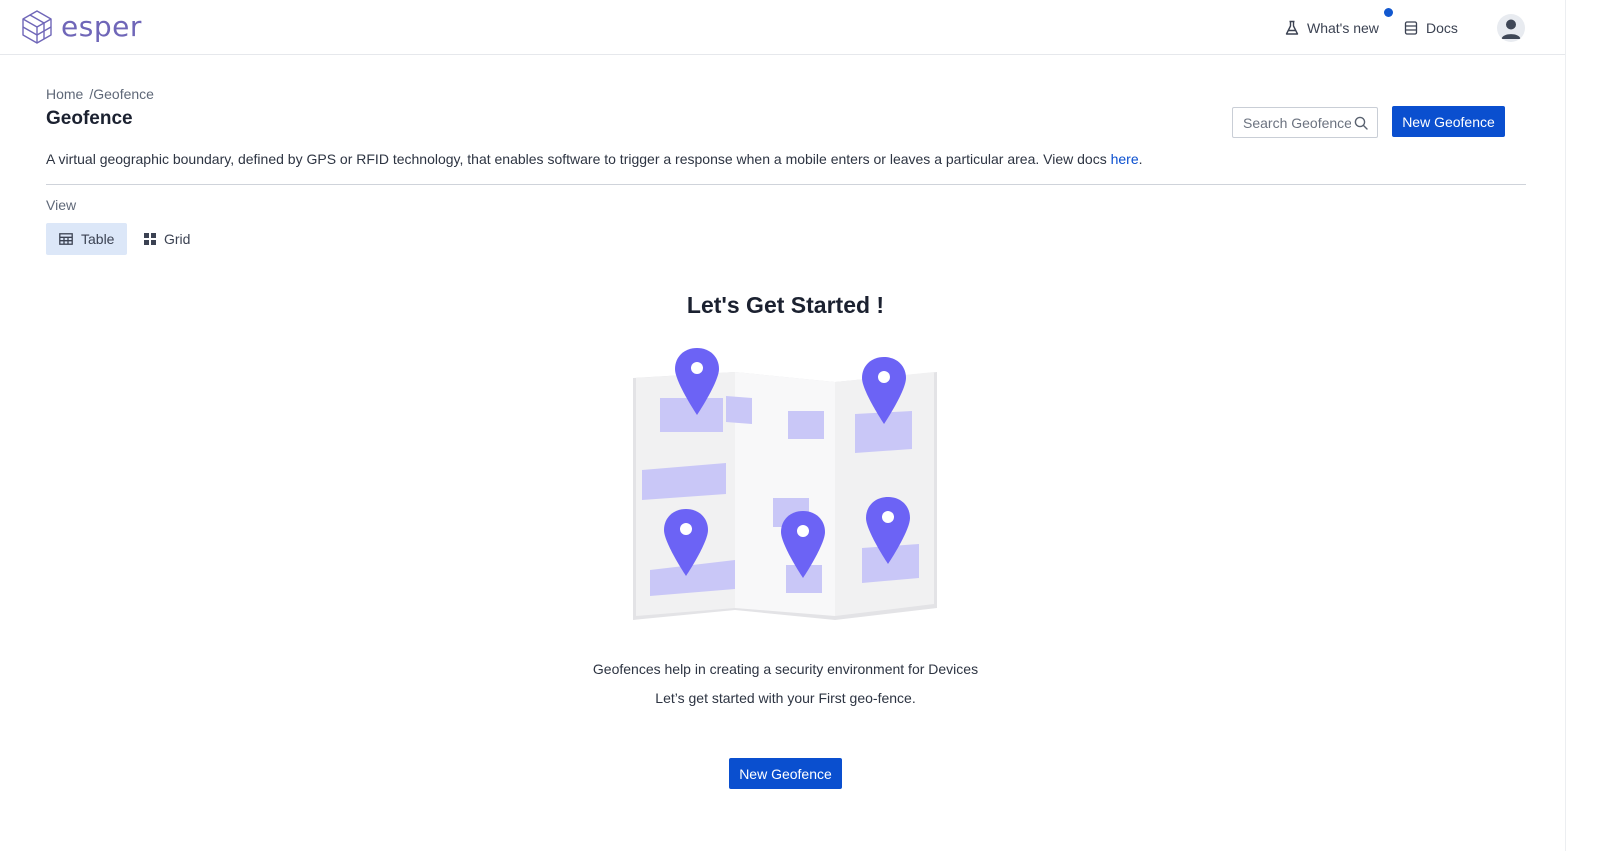 Image resolution: width=1602 pixels, height=851 pixels. Describe the element at coordinates (1343, 28) in the screenshot. I see `whats-new-label: What's new` at that location.